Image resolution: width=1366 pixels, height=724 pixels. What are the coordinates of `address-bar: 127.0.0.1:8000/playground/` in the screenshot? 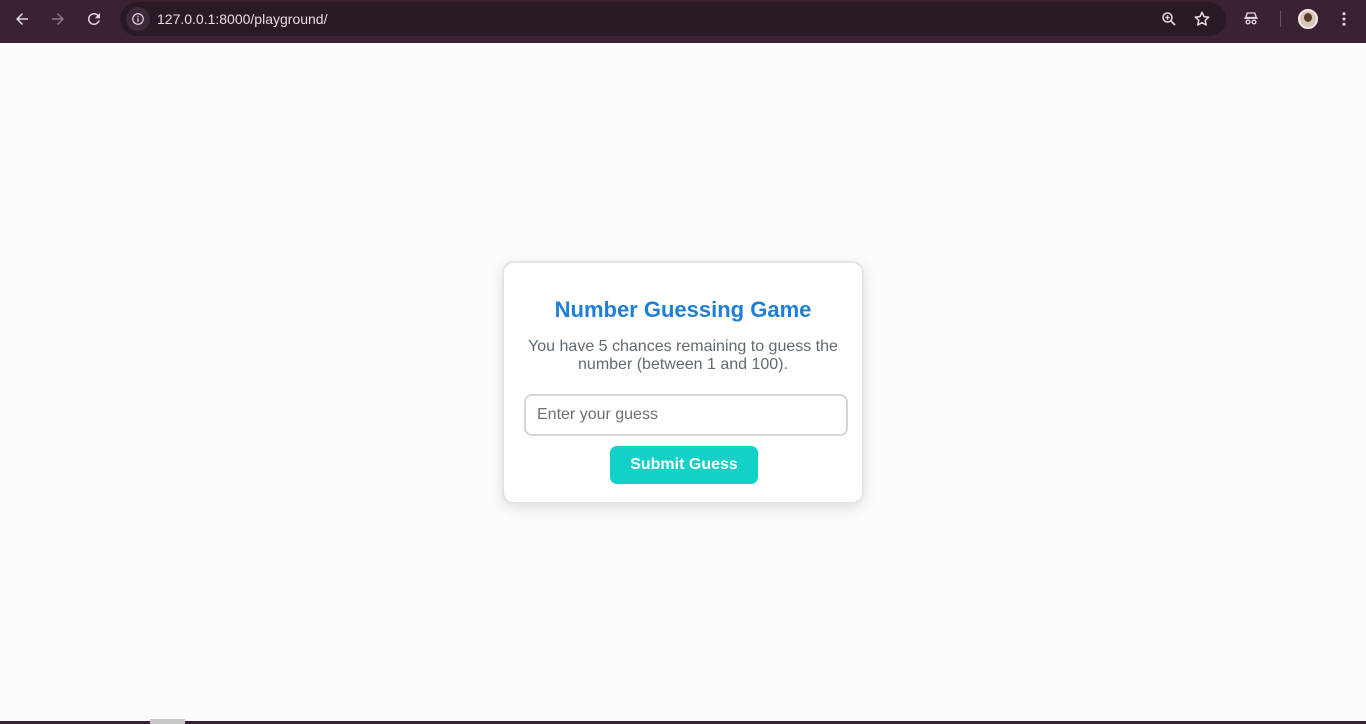 It's located at (673, 19).